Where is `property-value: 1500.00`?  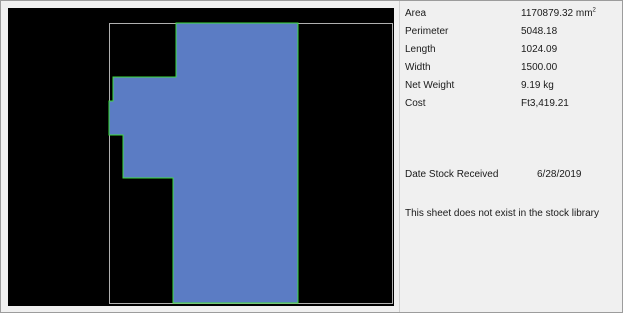 property-value: 1500.00 is located at coordinates (539, 67).